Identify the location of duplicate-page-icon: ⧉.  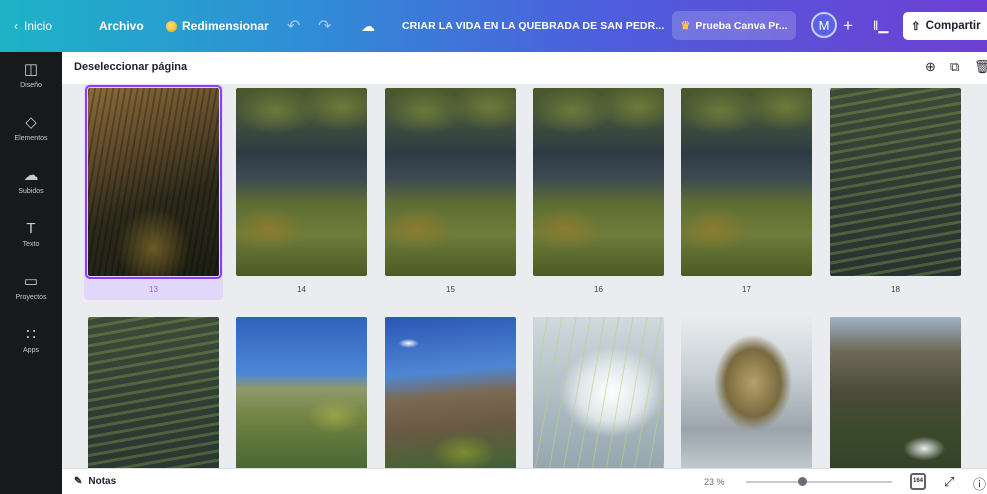
(954, 67).